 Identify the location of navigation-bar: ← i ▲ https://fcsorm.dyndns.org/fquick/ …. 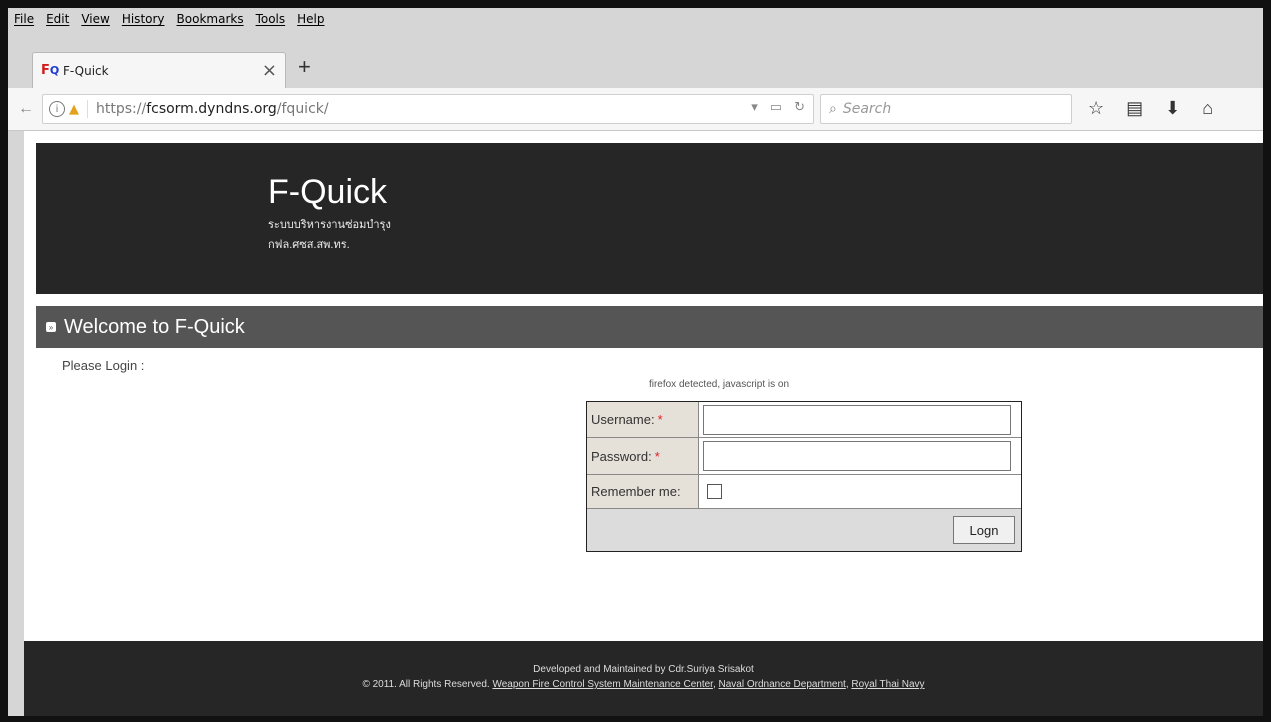
(635, 109).